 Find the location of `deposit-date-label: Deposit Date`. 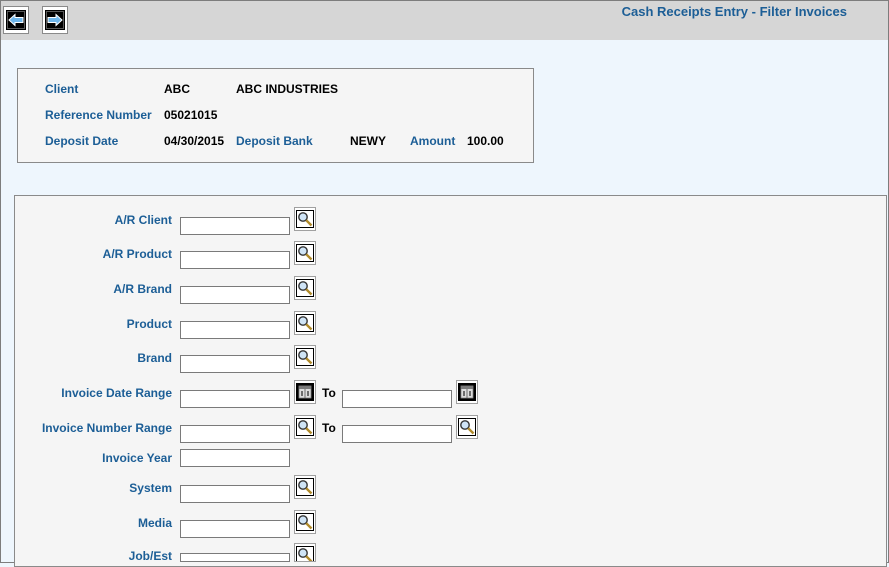

deposit-date-label: Deposit Date is located at coordinates (82, 141).